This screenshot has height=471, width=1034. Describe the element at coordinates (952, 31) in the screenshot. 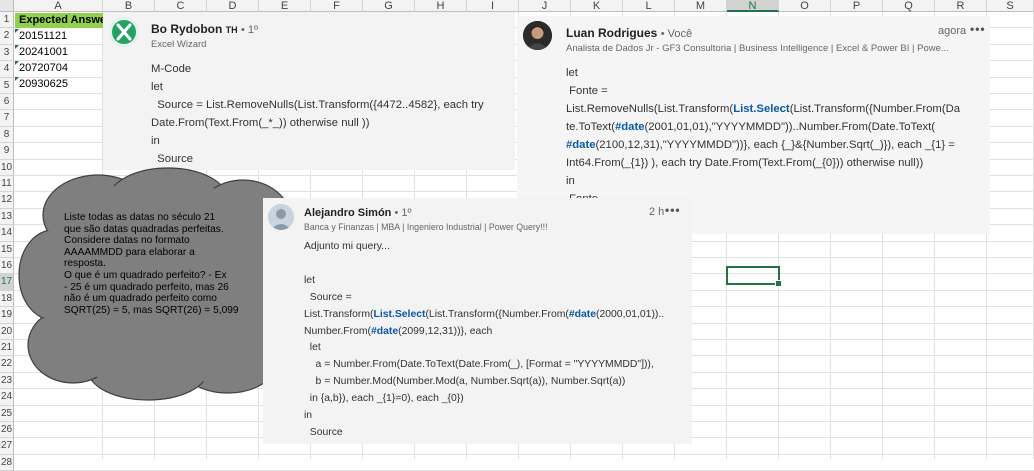

I see `luan-time: agora` at that location.